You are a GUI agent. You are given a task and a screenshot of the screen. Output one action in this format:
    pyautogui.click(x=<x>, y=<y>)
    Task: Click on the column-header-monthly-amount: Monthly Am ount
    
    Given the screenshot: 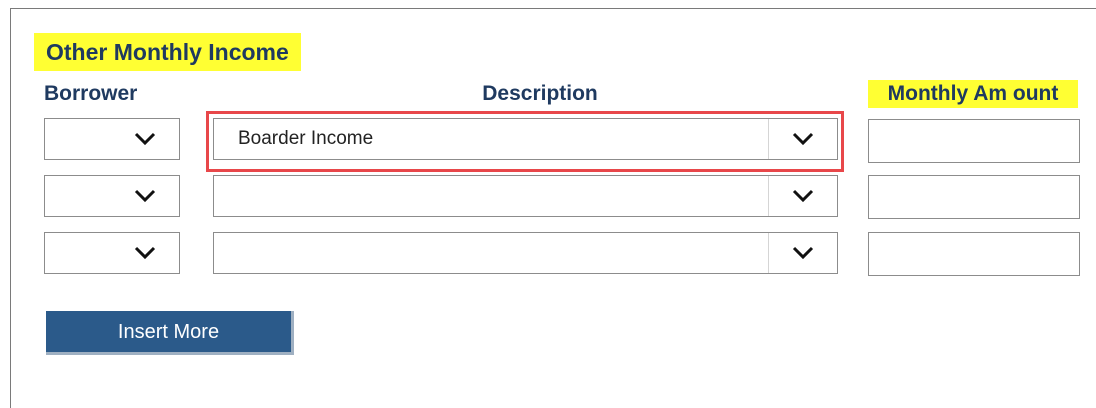 What is the action you would take?
    pyautogui.click(x=973, y=94)
    